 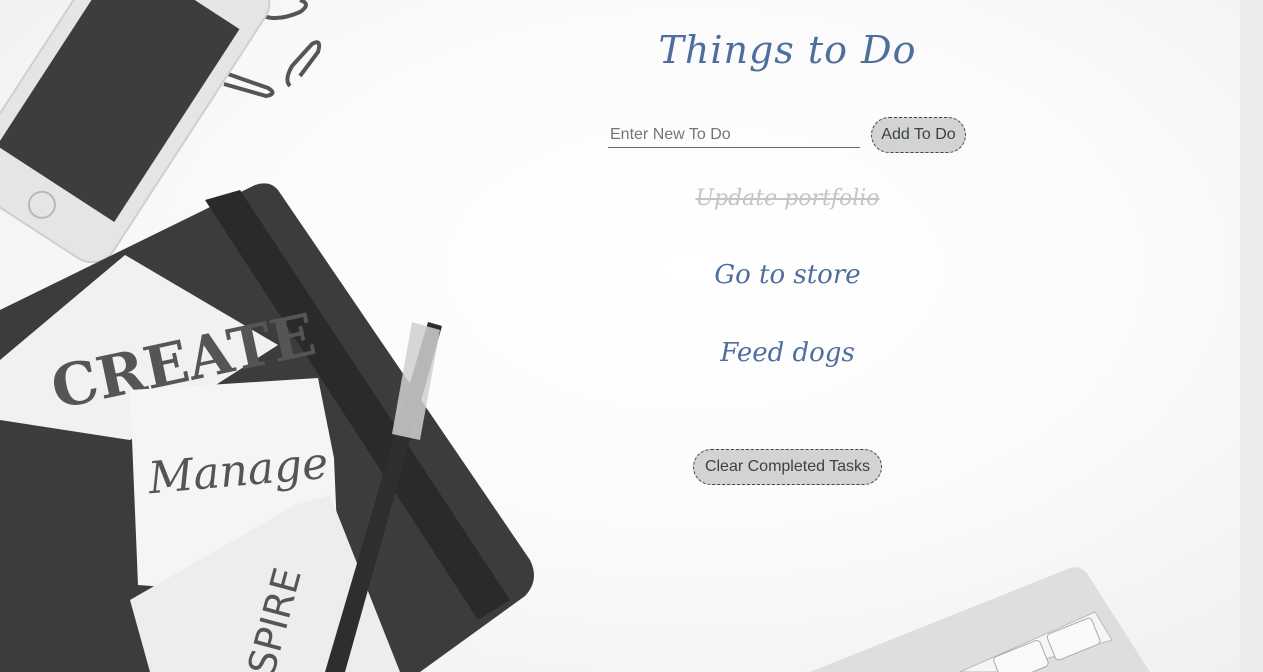 What do you see at coordinates (734, 135) in the screenshot?
I see `new-todo-input` at bounding box center [734, 135].